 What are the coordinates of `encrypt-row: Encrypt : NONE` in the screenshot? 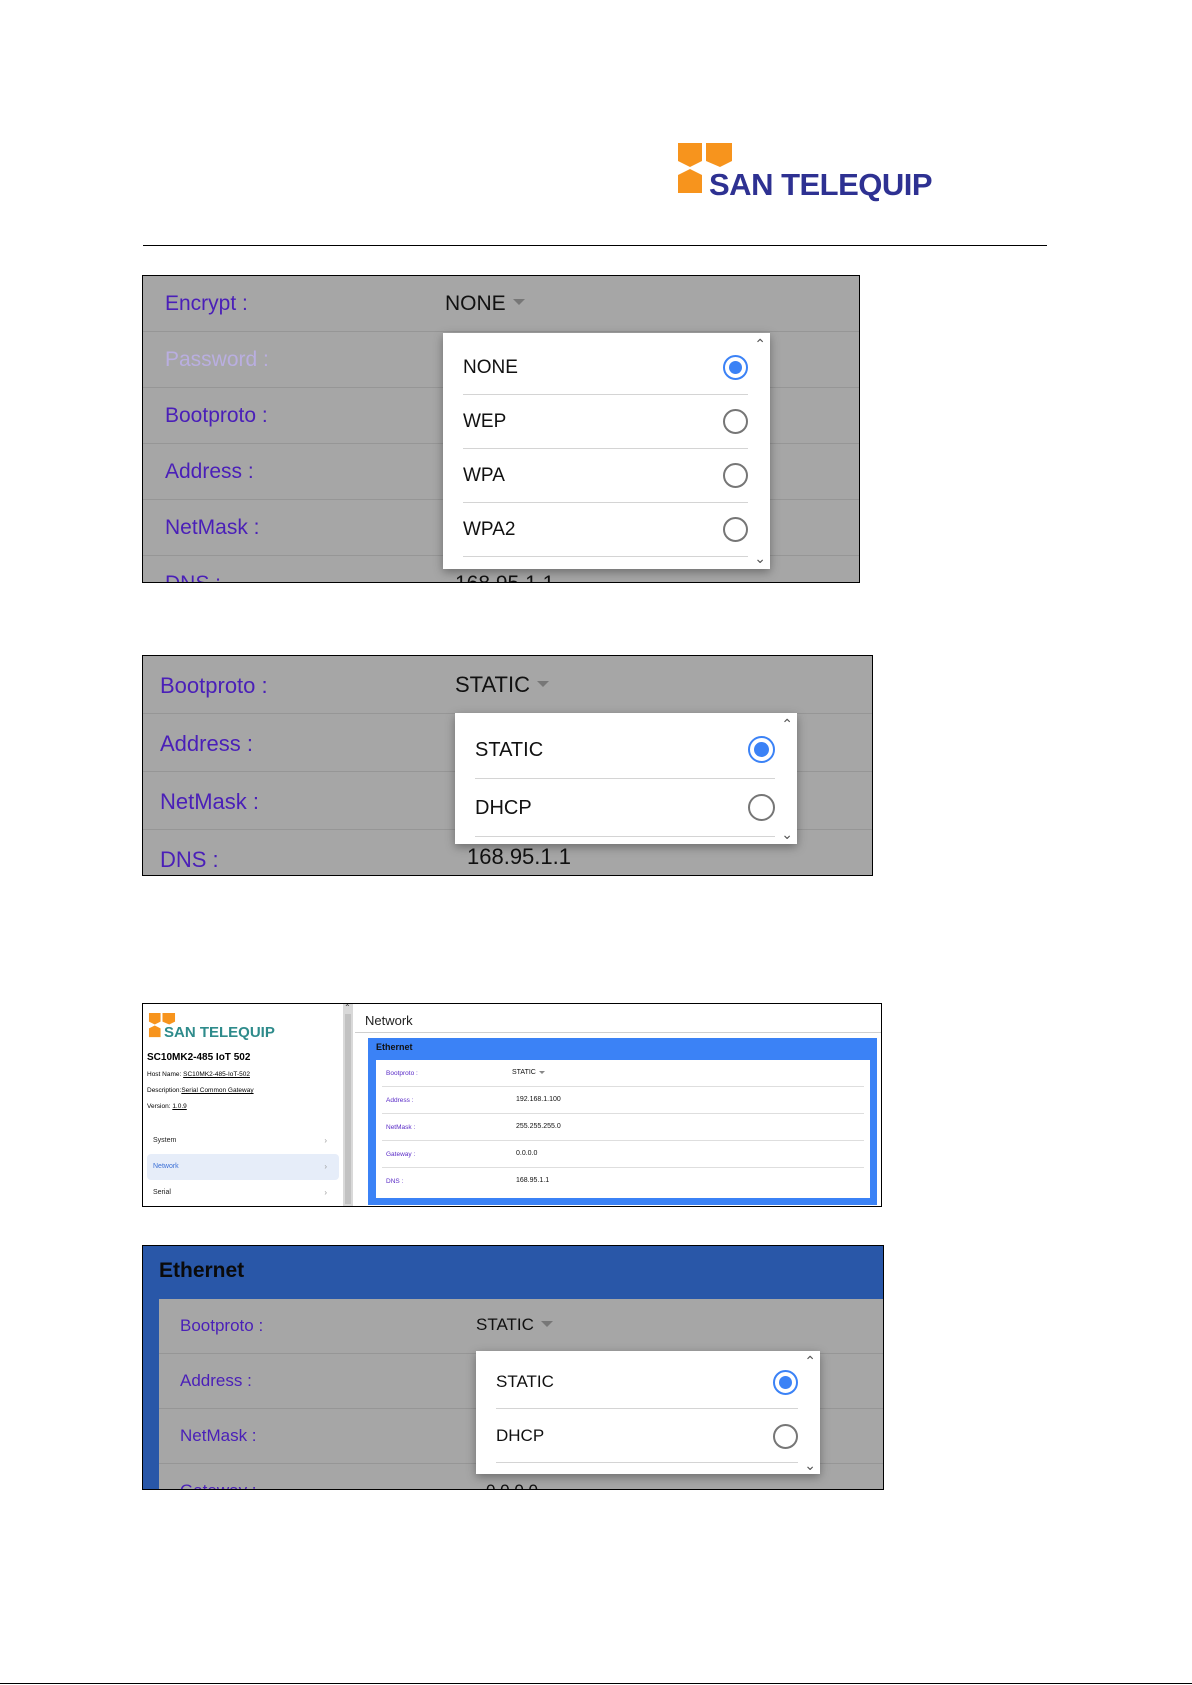 It's located at (501, 304).